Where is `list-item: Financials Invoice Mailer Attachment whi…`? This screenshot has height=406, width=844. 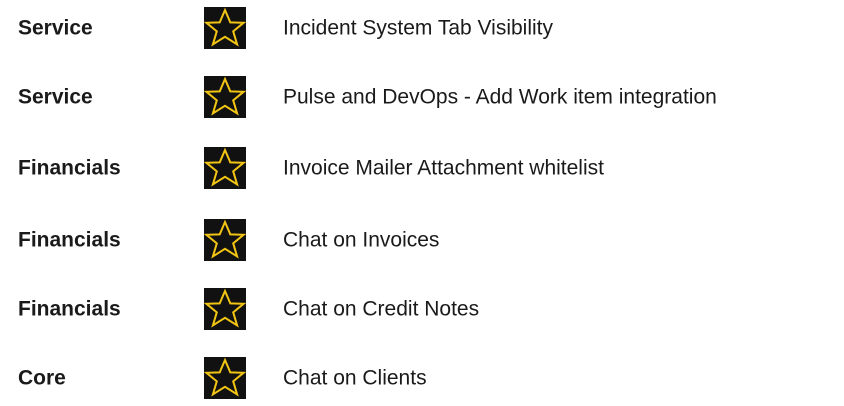 list-item: Financials Invoice Mailer Attachment whi… is located at coordinates (422, 168).